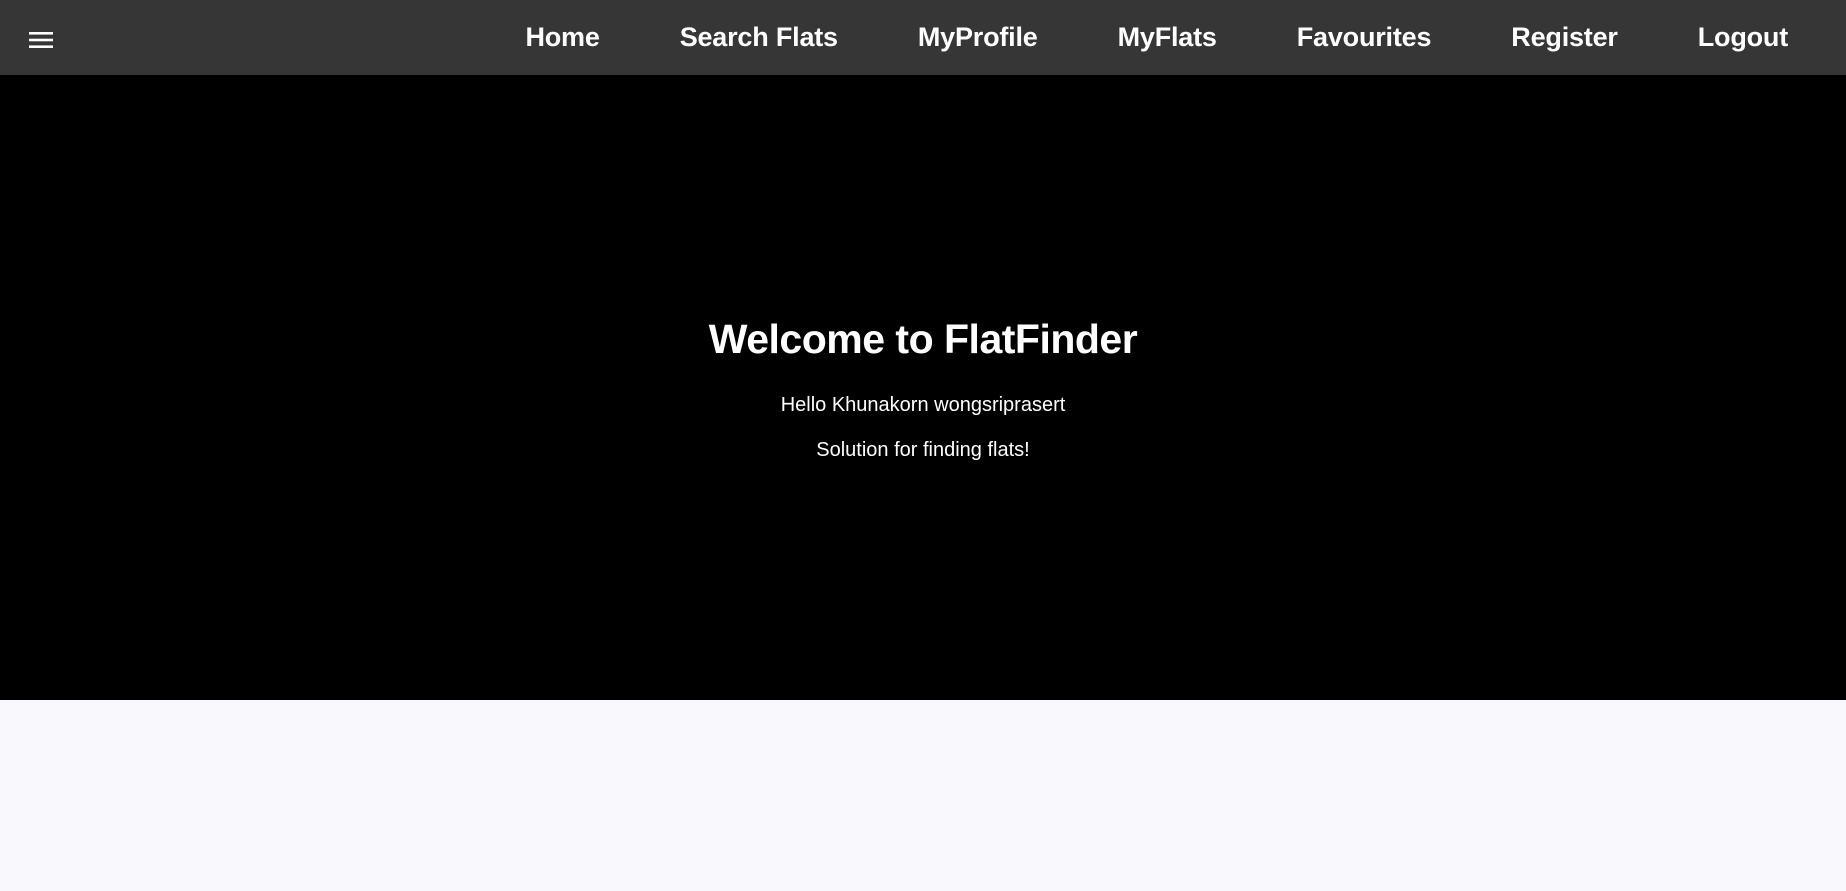 The height and width of the screenshot is (891, 1846). I want to click on hero-tagline: Solution for finding flats!, so click(923, 450).